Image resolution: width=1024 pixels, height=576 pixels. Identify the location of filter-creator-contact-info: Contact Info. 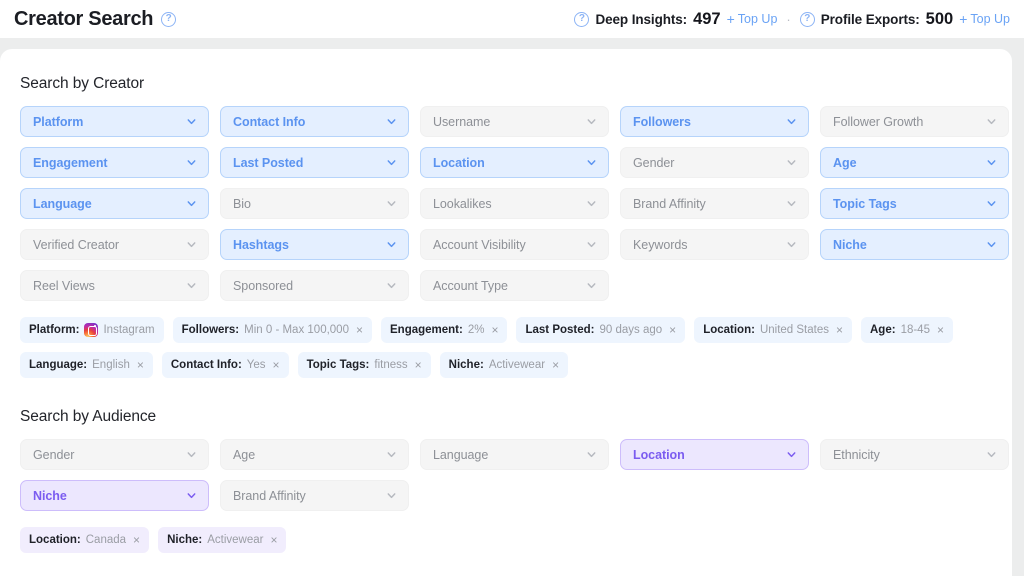
(314, 121).